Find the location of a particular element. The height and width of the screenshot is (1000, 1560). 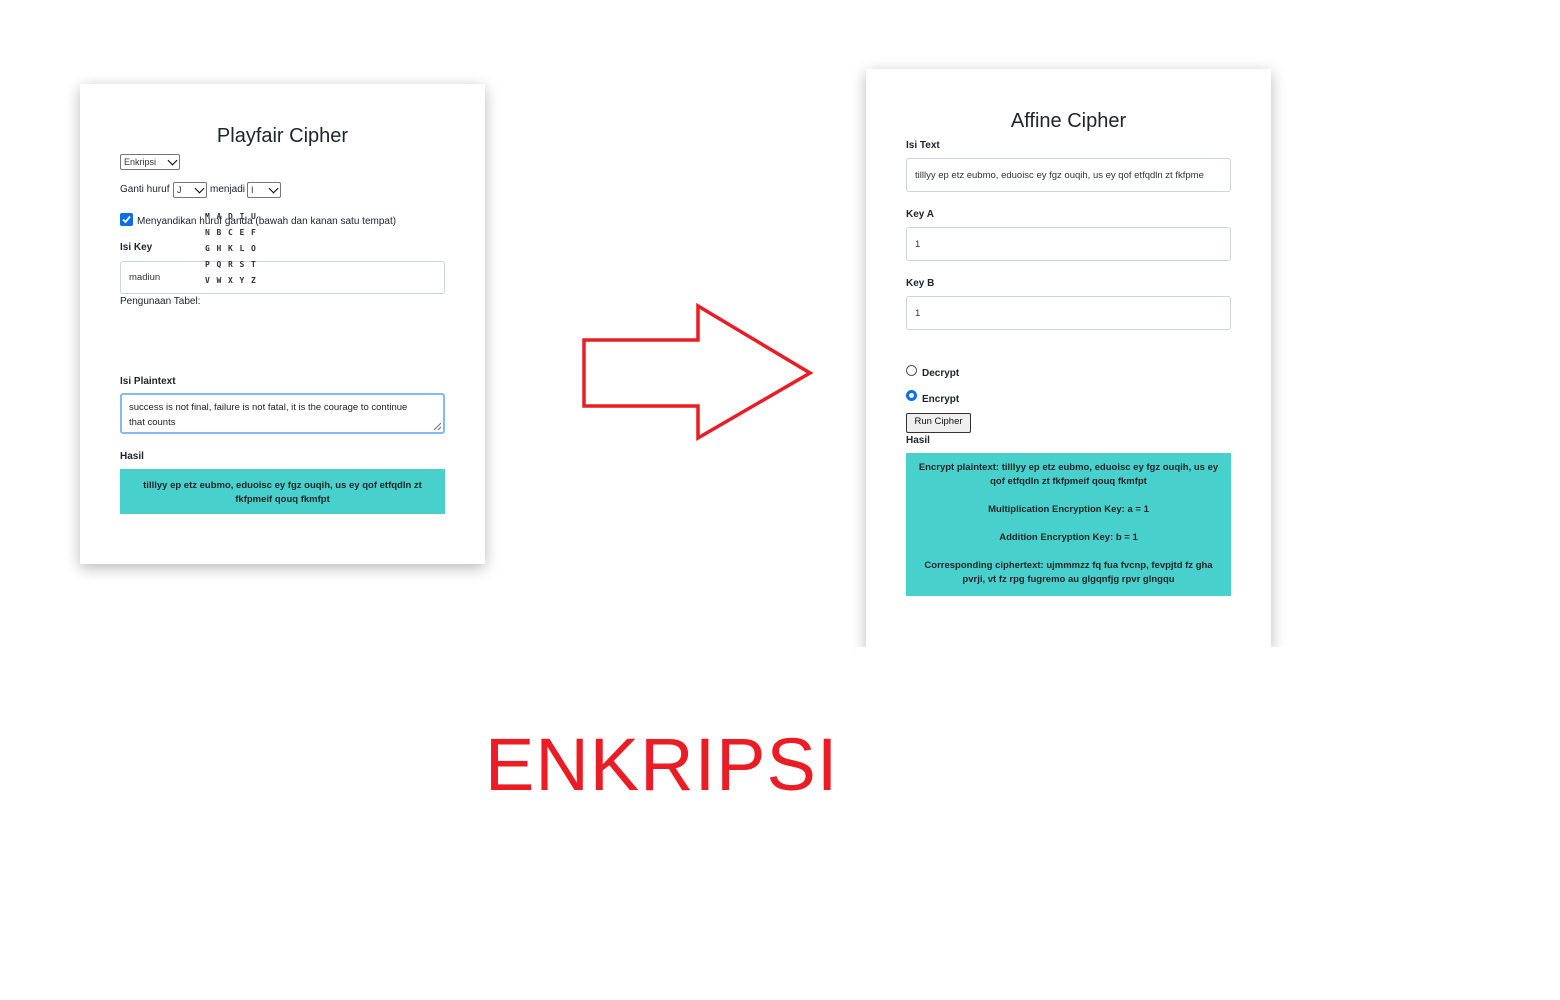

key-table-cell: X is located at coordinates (230, 280).